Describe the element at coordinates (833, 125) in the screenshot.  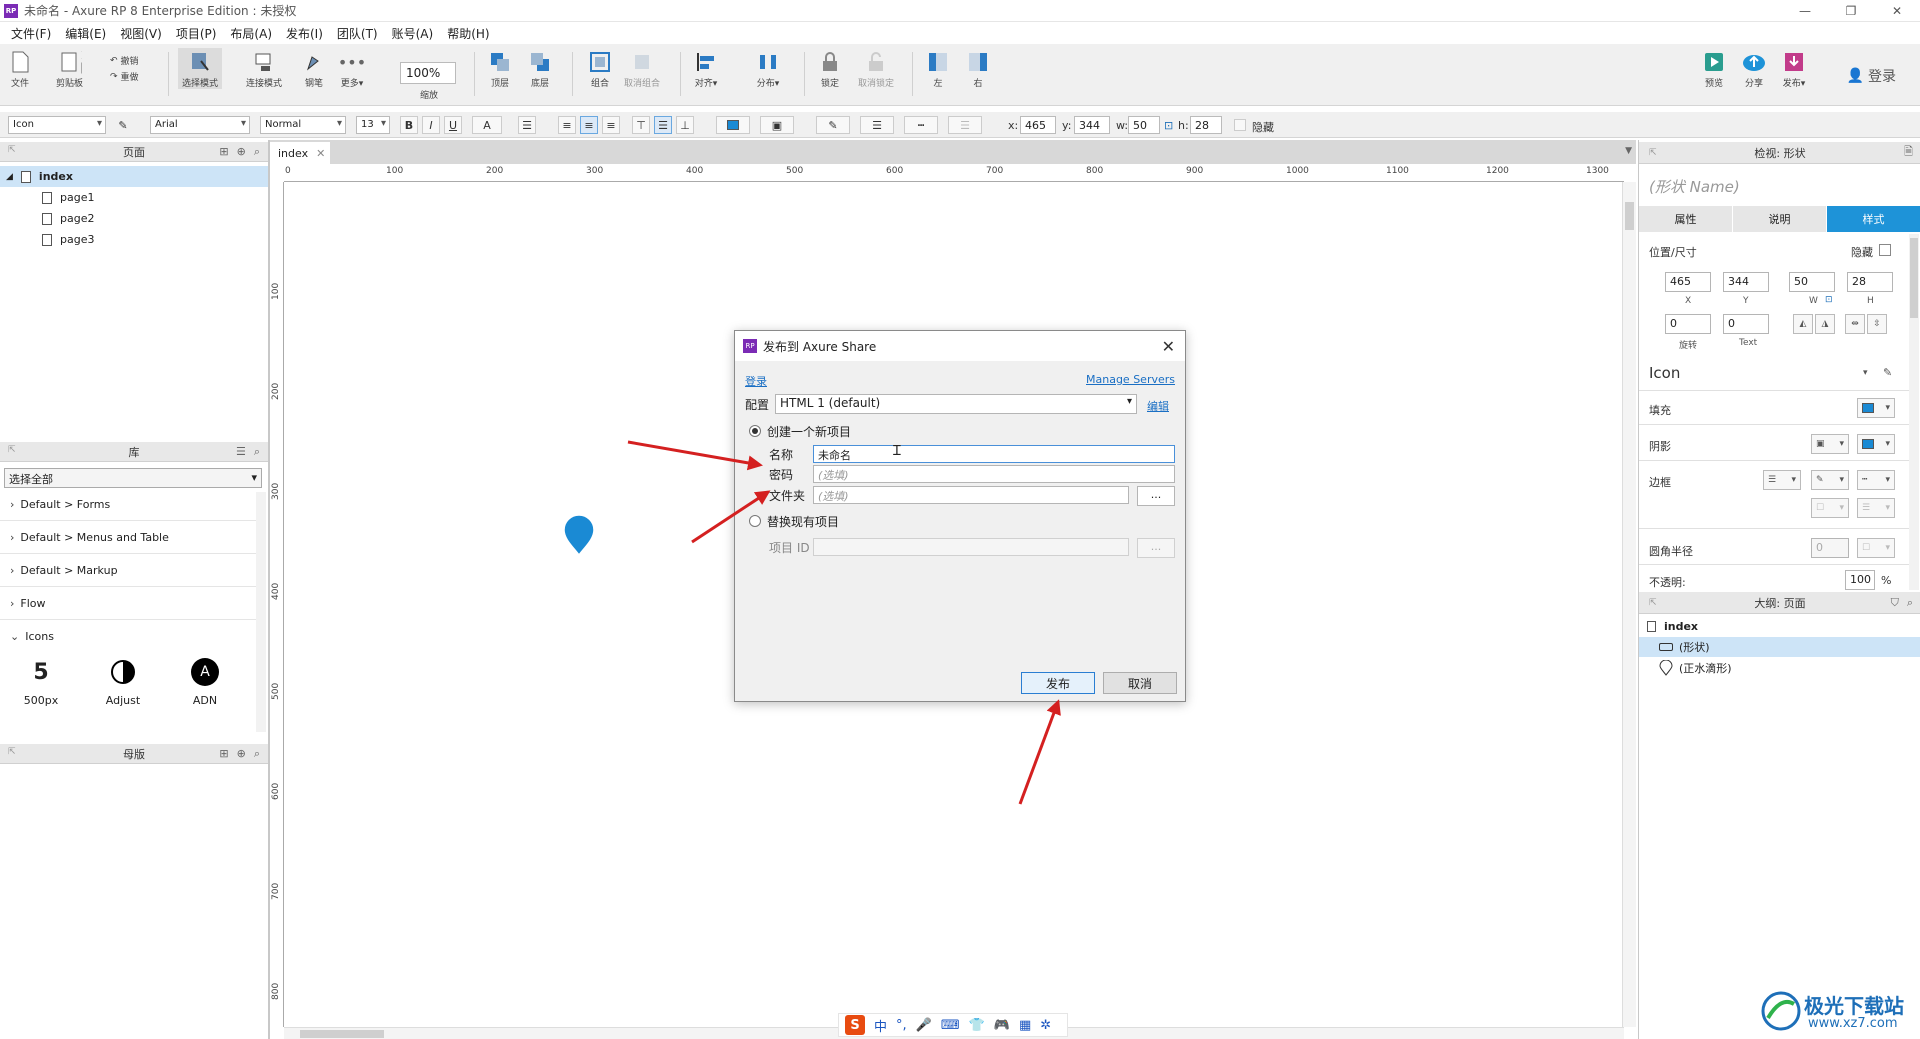
I see `line-color-button: ✎` at that location.